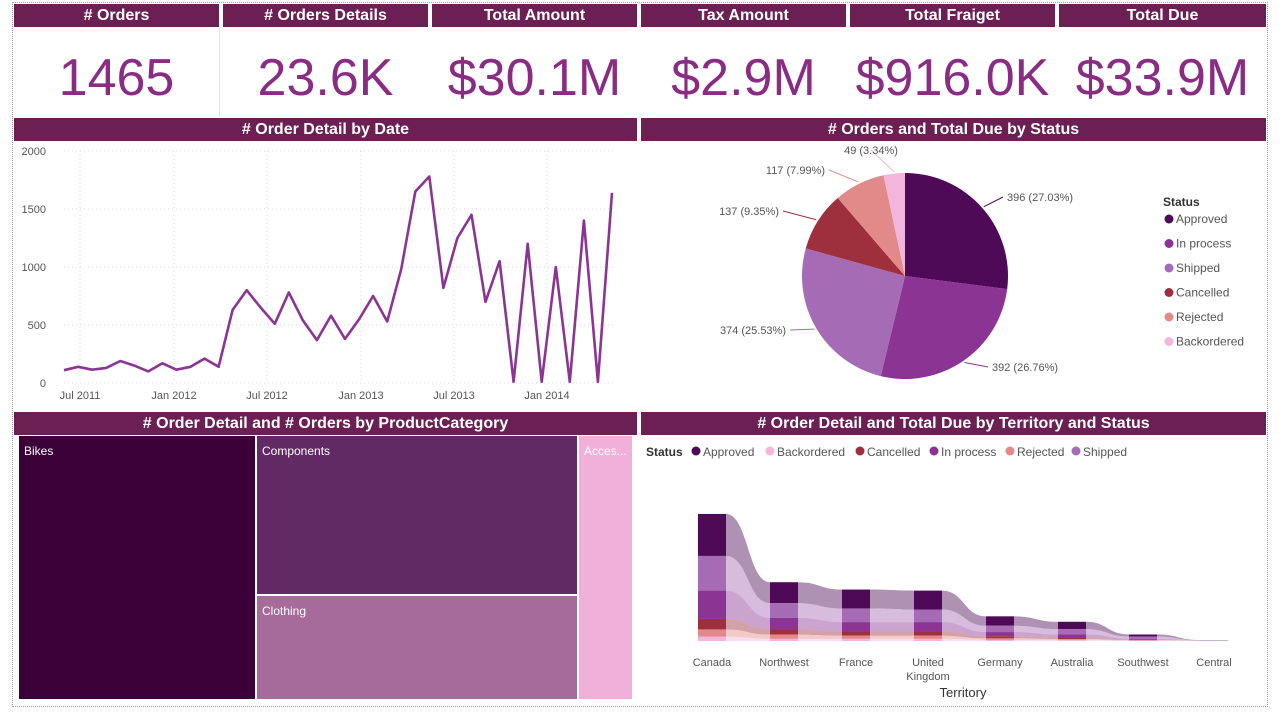 The image size is (1280, 722). Describe the element at coordinates (871, 151) in the screenshot. I see `pie-data-label: 49 (3.34%)` at that location.